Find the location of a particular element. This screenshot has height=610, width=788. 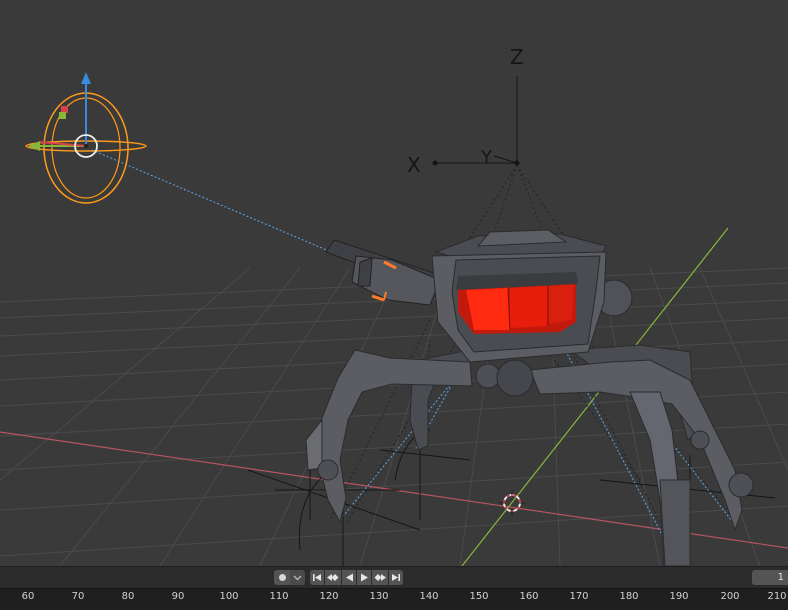

ruler-tick: 170 is located at coordinates (579, 596).